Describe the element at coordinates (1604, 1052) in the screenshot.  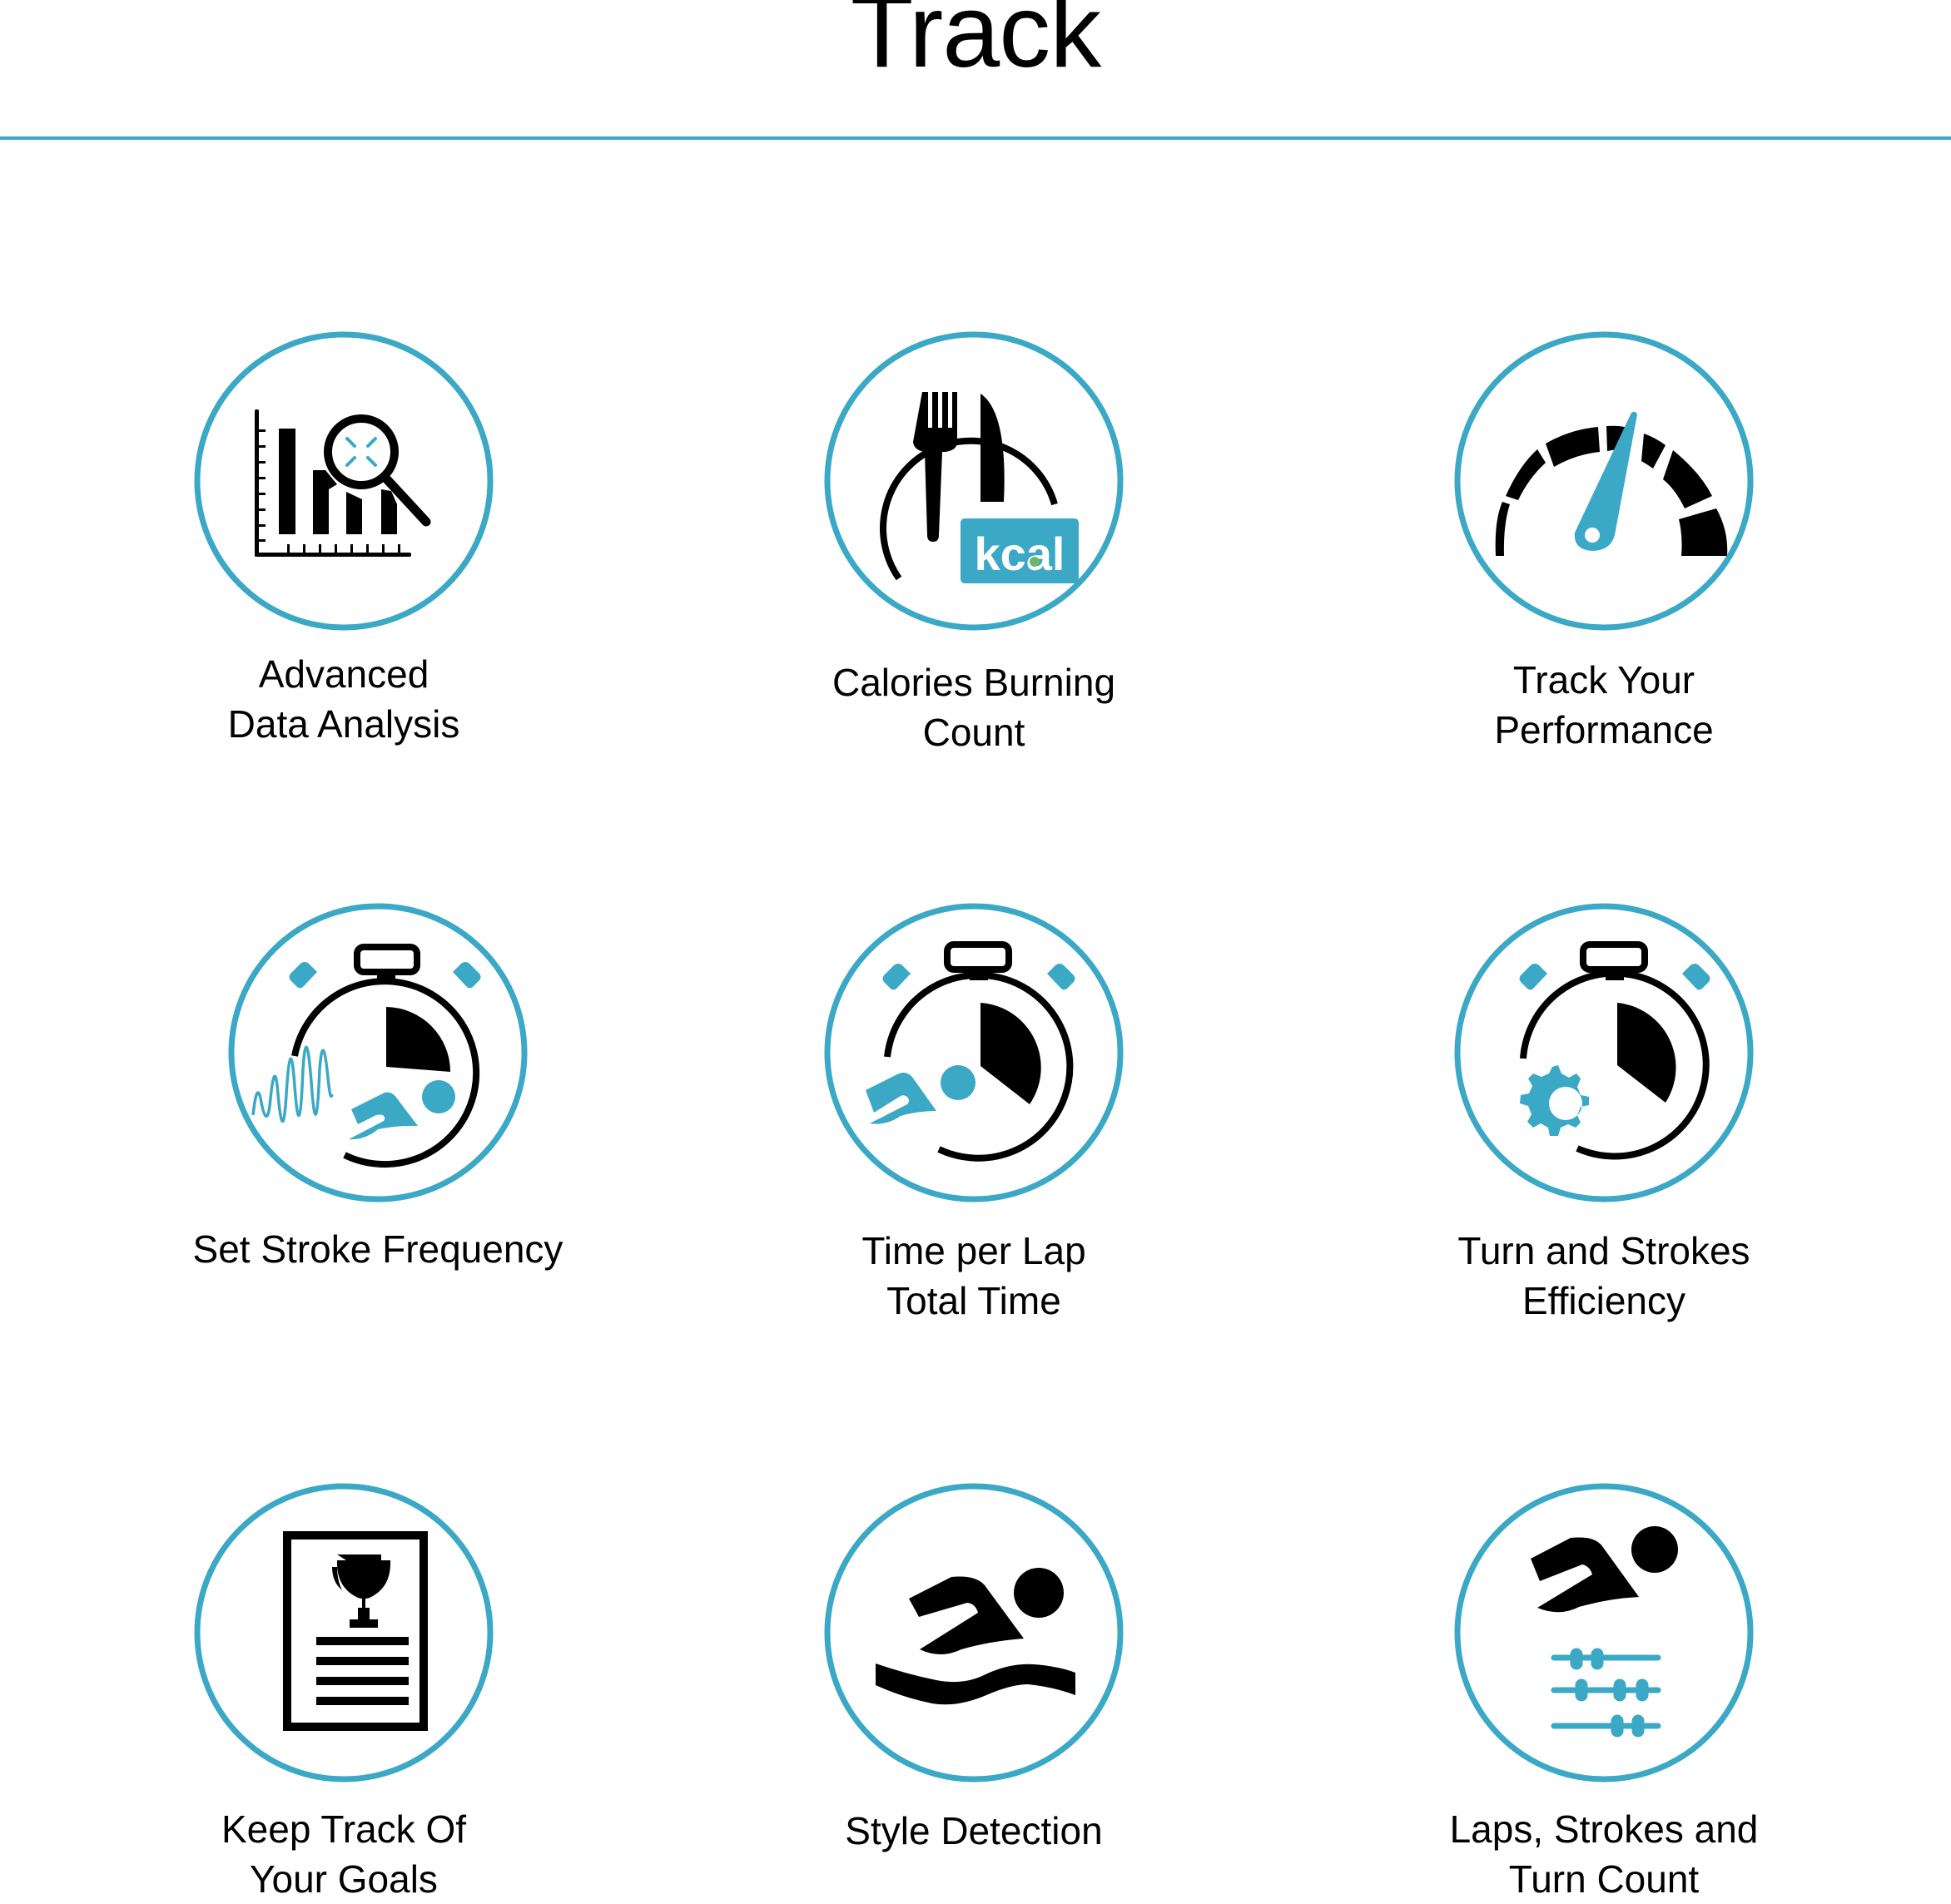
I see `efficiency-stopwatch-gear-icon` at that location.